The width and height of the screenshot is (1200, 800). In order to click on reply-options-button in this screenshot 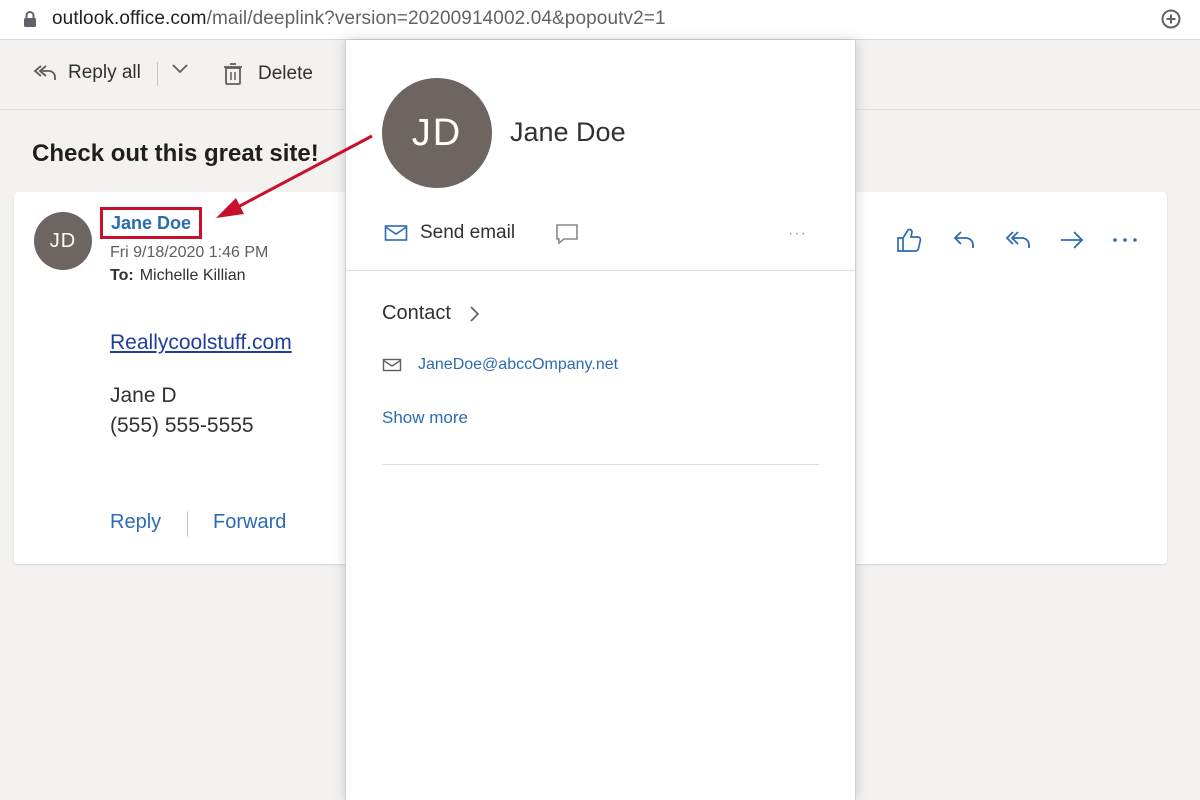, I will do `click(180, 69)`.